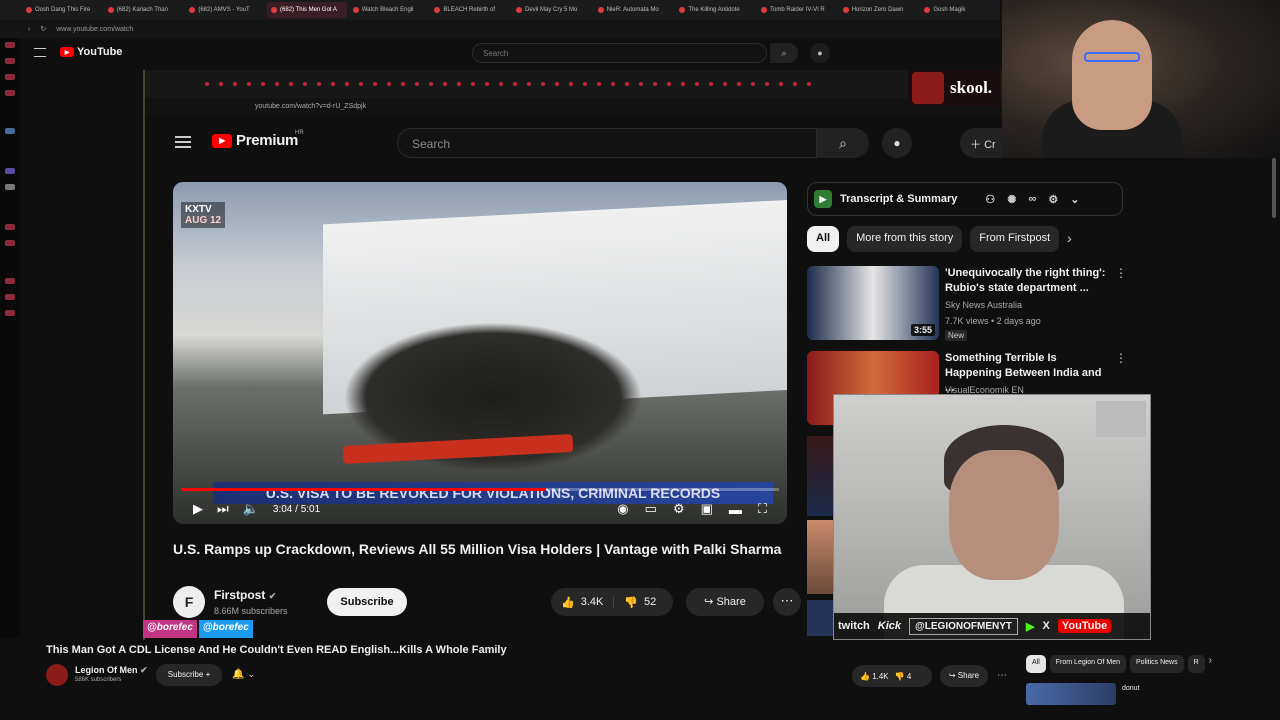 Image resolution: width=1280 pixels, height=720 pixels. I want to click on browser-url-bar: ‹ ↻ www.youtube.com/watch, so click(500, 29).